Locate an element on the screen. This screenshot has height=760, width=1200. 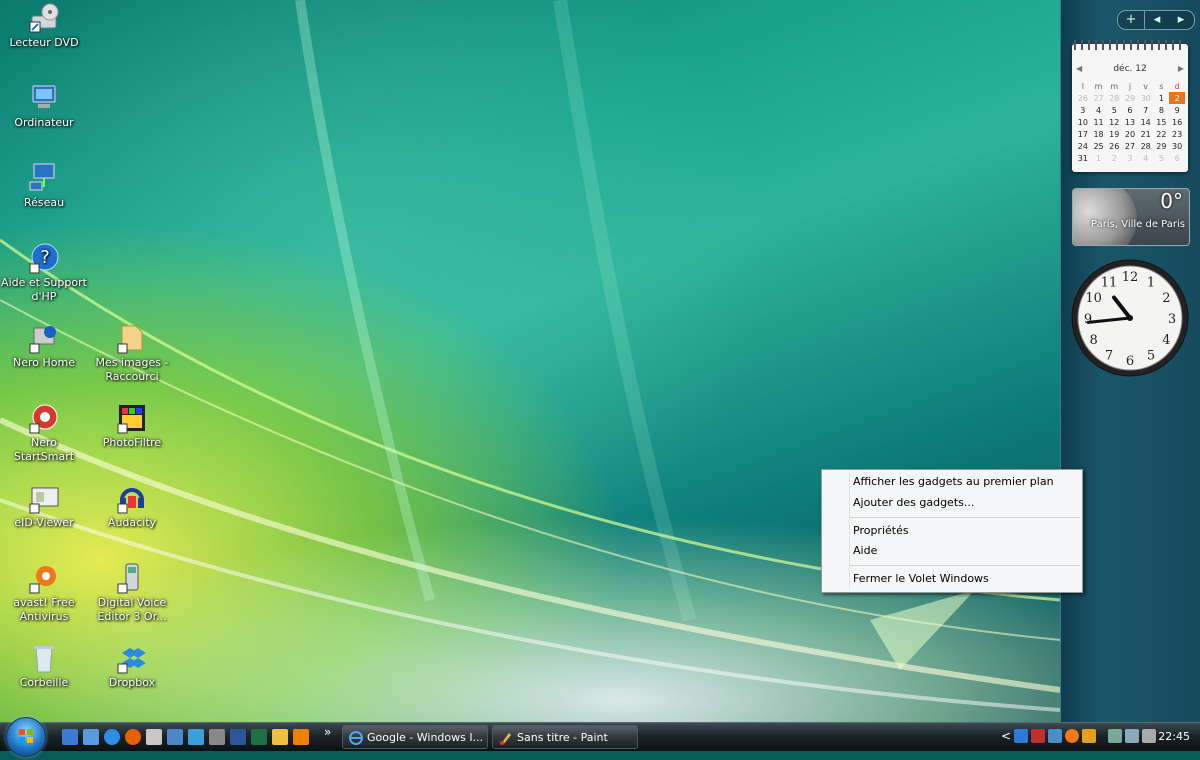
calendar-day: 11 is located at coordinates (1099, 122).